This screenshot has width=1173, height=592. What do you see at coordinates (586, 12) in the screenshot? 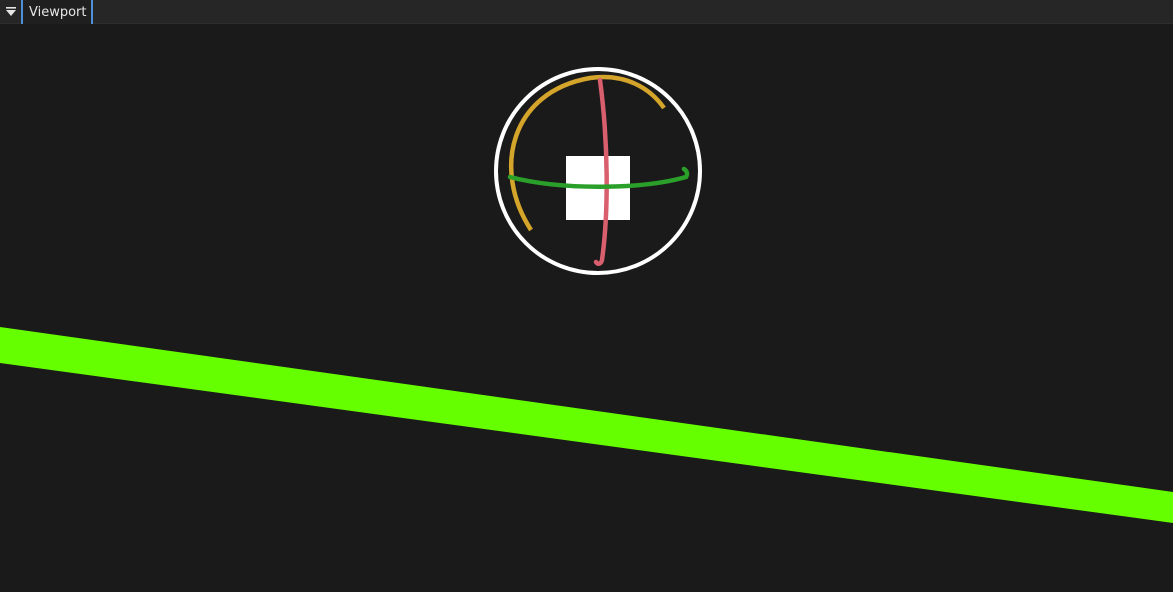
I see `tab-bar: Viewport` at bounding box center [586, 12].